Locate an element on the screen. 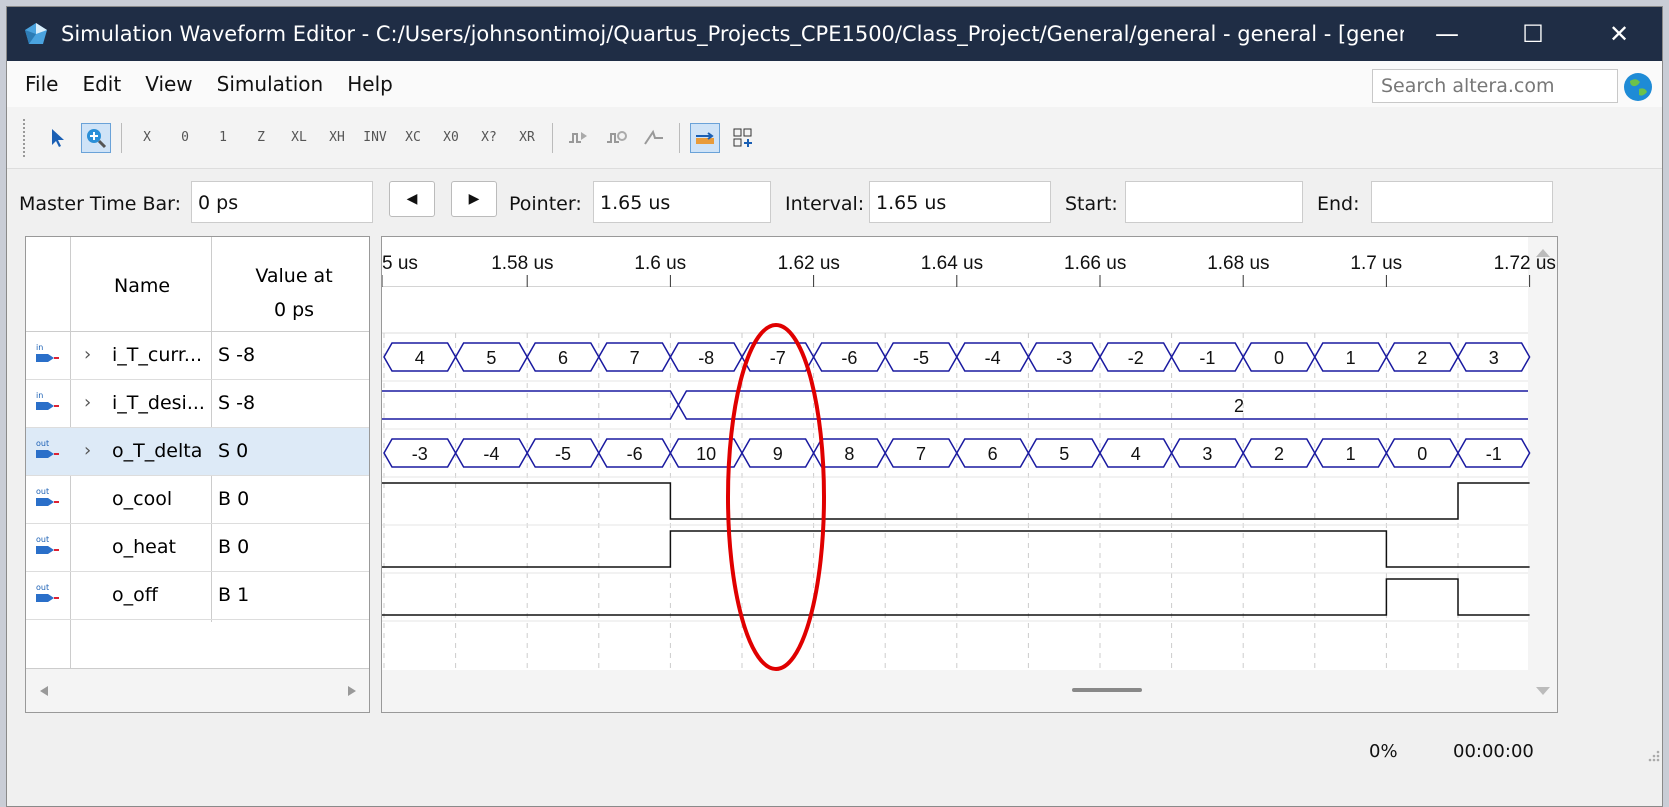 The height and width of the screenshot is (807, 1669). force-weak-high-icon: XH is located at coordinates (337, 138).